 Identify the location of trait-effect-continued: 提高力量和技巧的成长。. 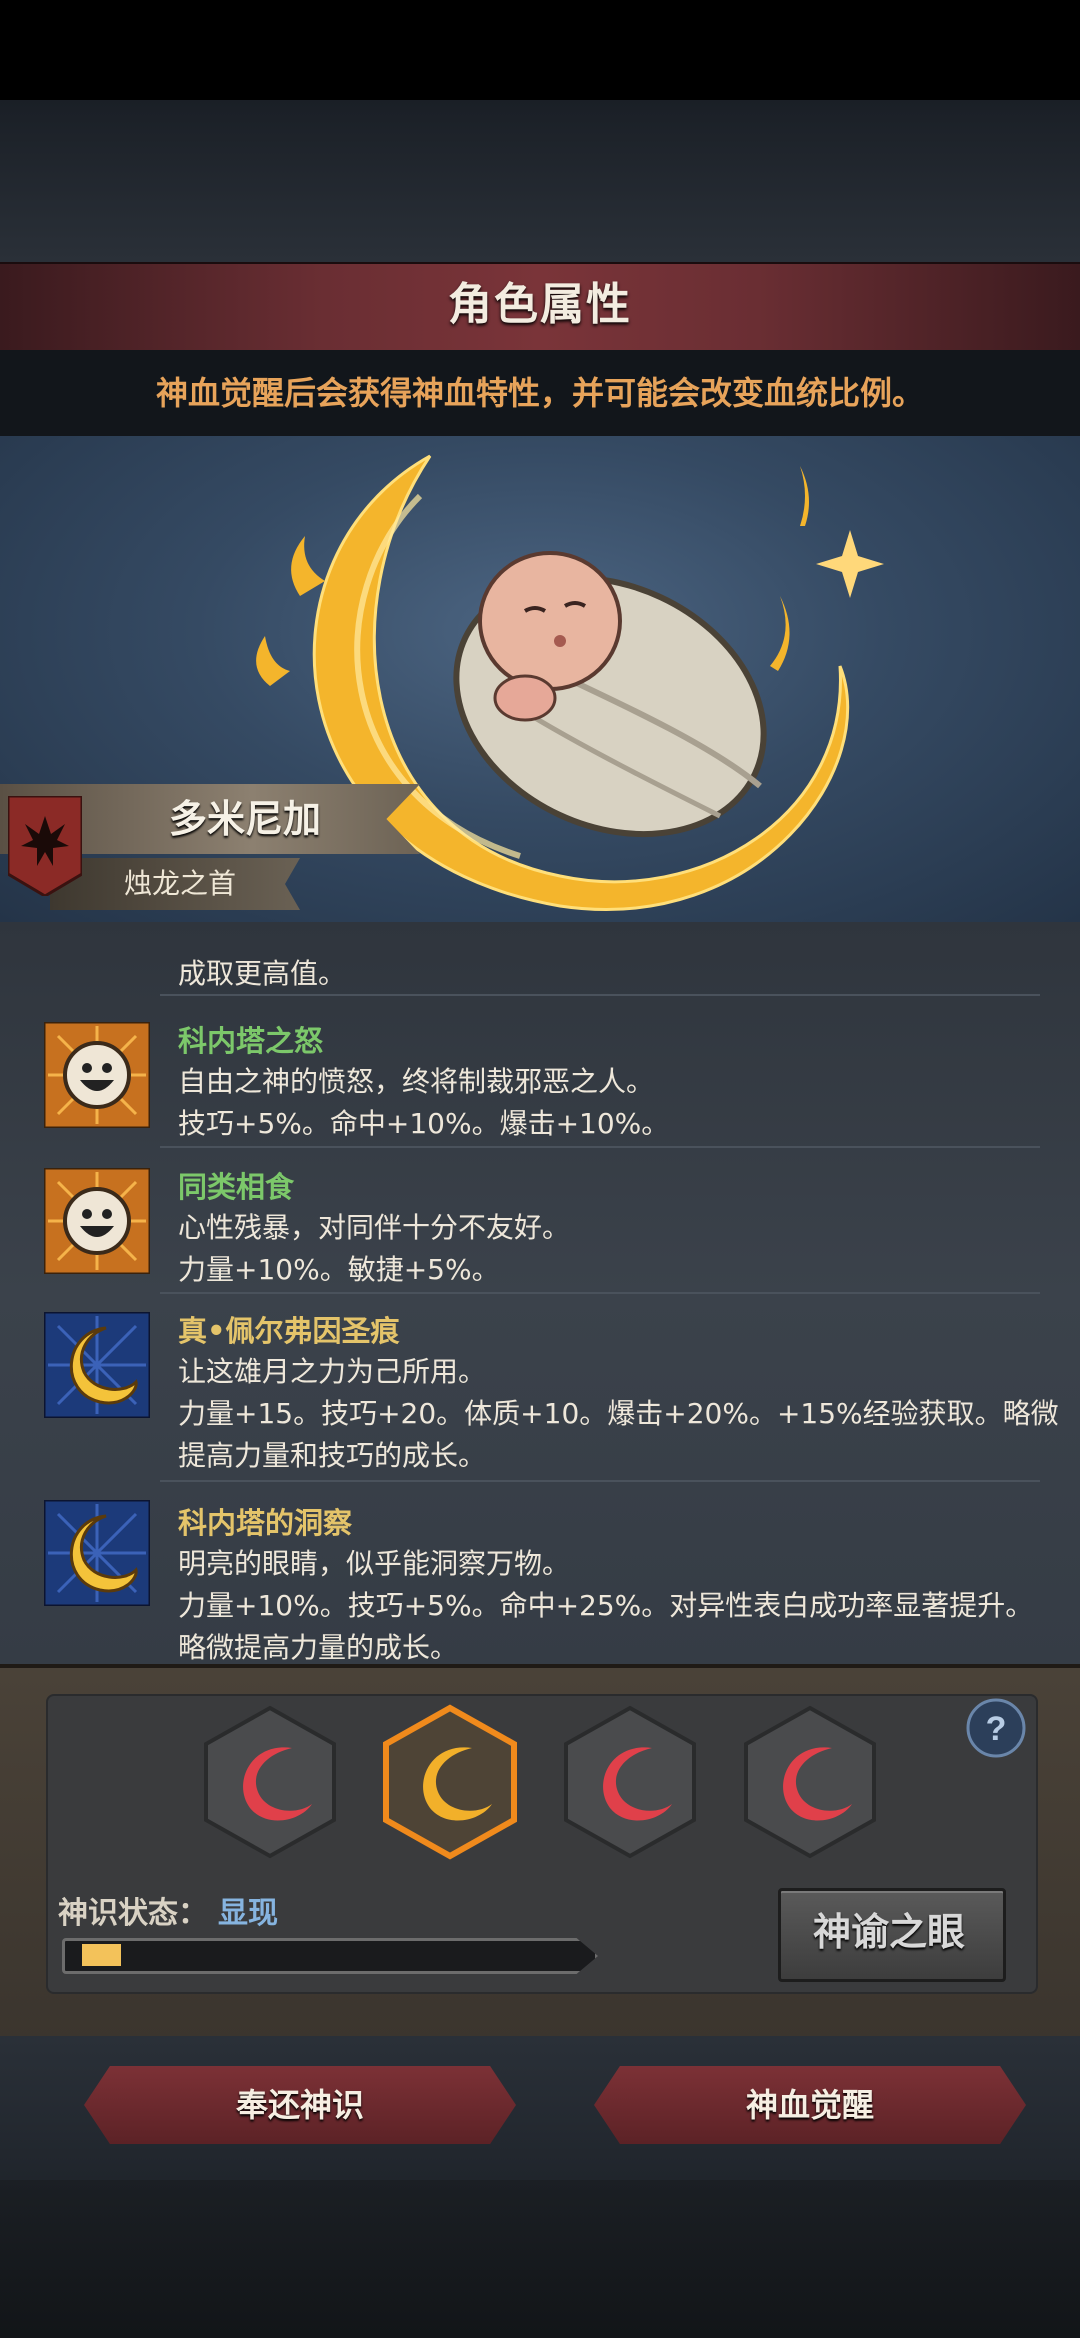
(332, 1455).